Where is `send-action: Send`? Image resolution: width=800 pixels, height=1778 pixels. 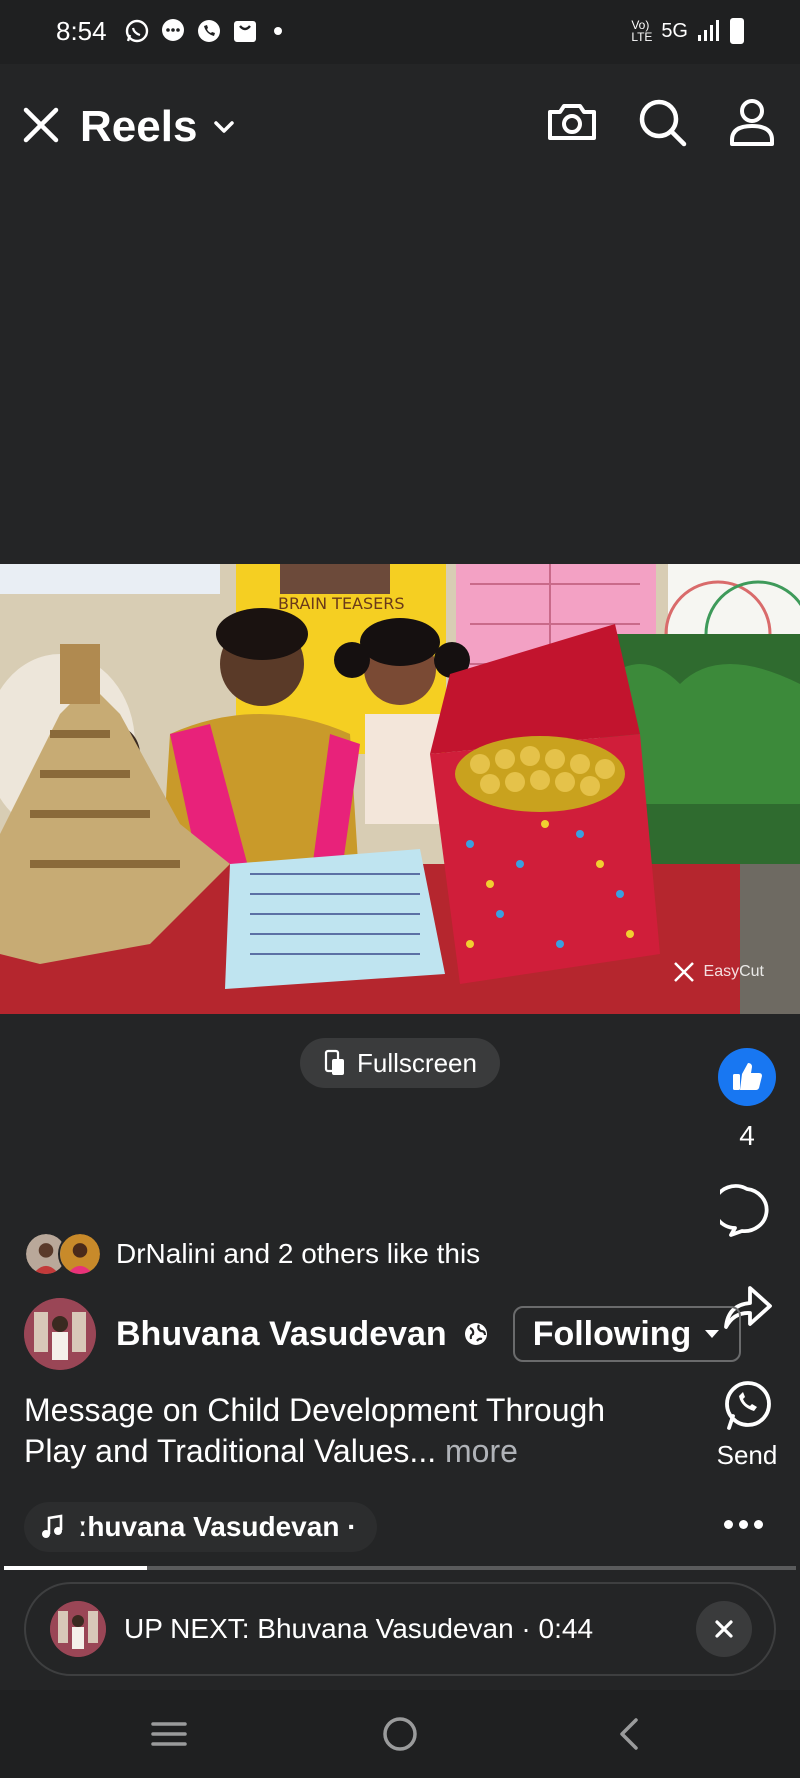 send-action: Send is located at coordinates (747, 1424).